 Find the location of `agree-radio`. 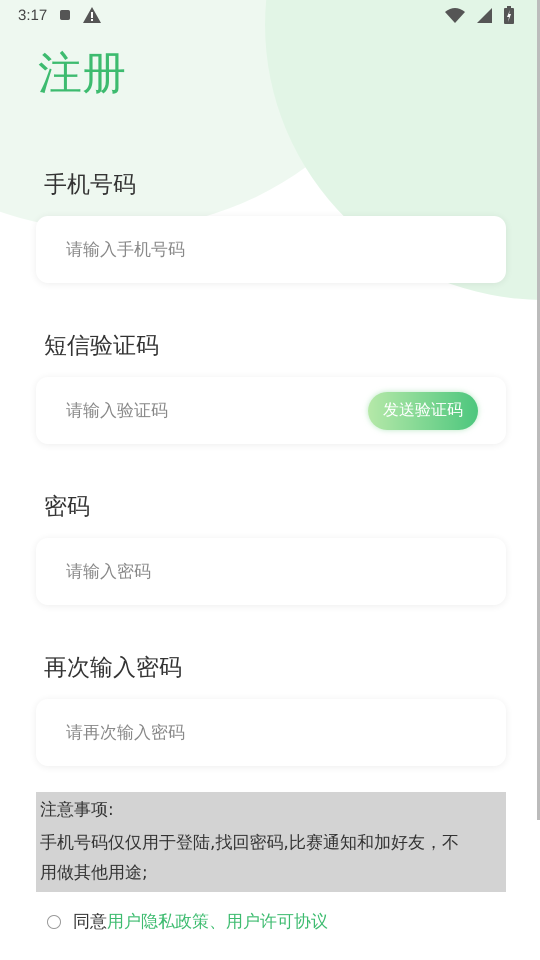

agree-radio is located at coordinates (54, 921).